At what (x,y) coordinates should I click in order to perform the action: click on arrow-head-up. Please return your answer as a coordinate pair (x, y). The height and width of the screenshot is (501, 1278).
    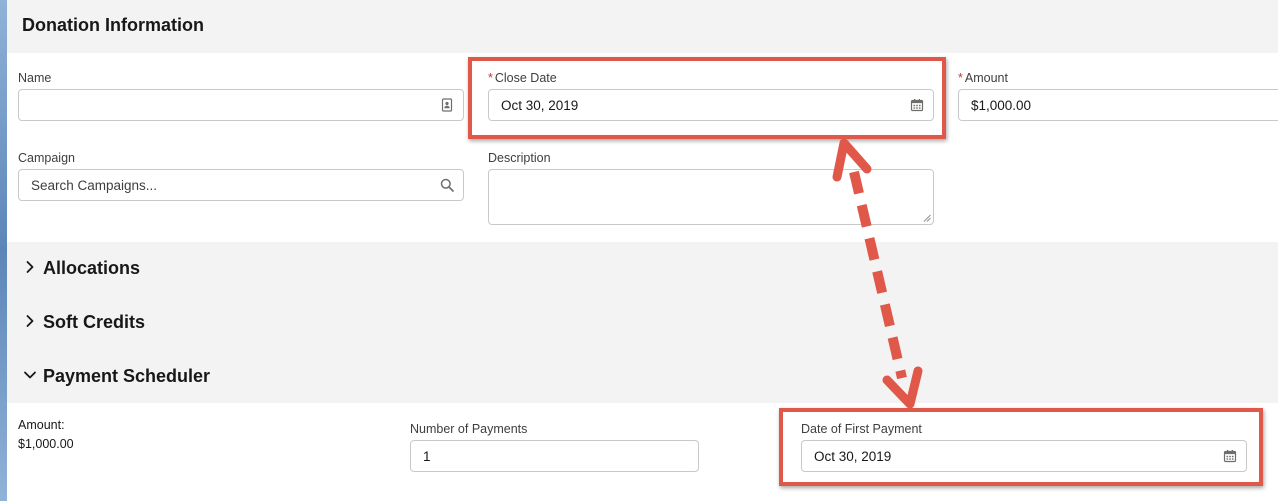
    Looking at the image, I should click on (852, 160).